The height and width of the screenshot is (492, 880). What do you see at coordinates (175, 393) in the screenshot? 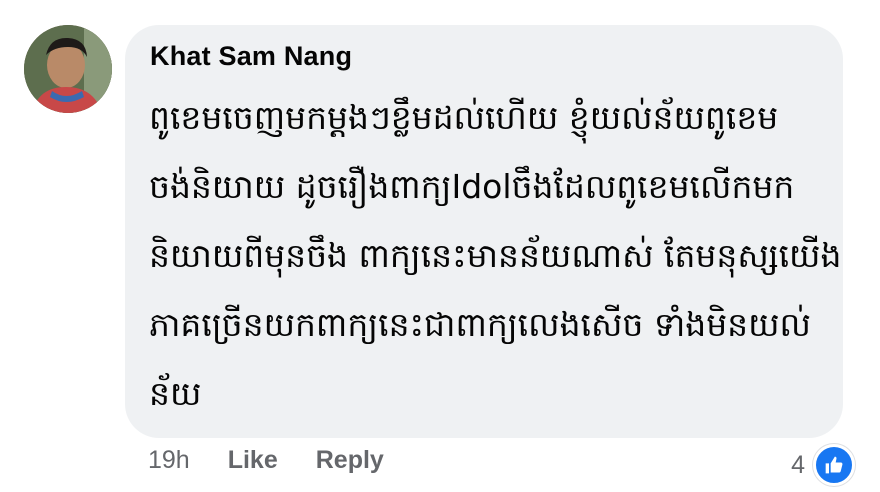
I see `comment-text-line: ន័យ` at bounding box center [175, 393].